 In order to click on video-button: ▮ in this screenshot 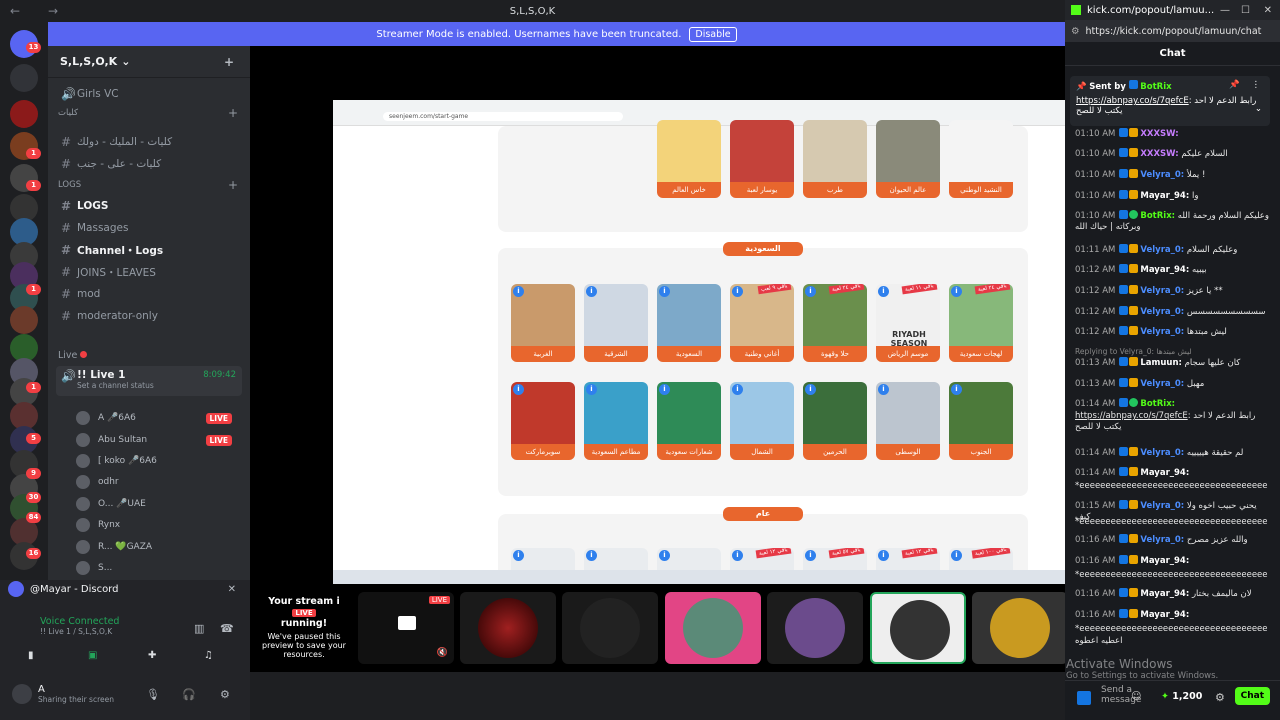, I will do `click(38, 657)`.